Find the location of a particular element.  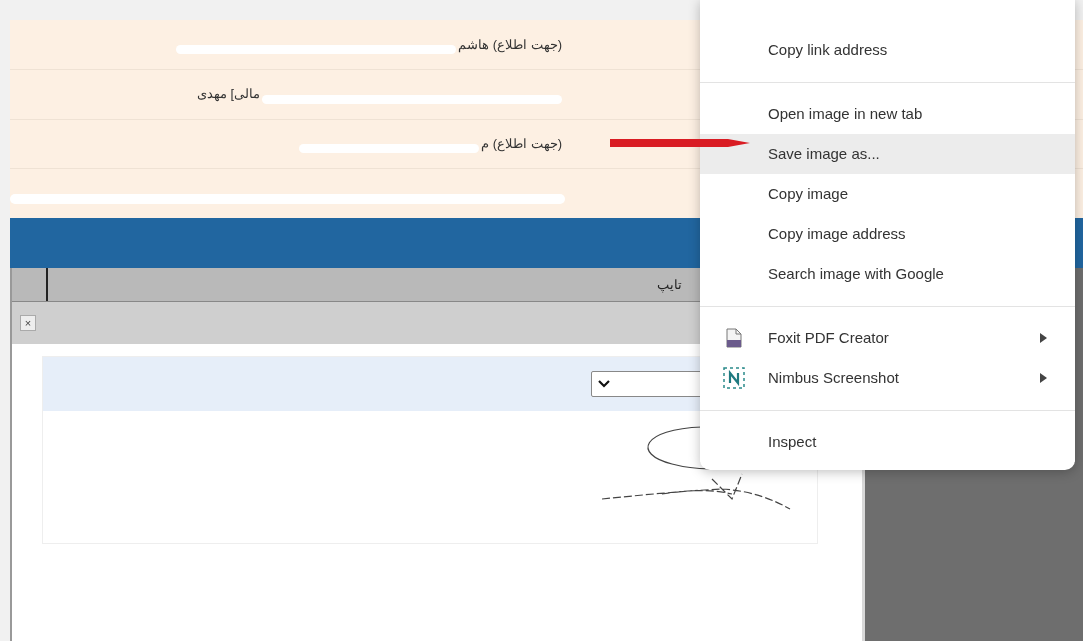

close-button: × is located at coordinates (28, 323).